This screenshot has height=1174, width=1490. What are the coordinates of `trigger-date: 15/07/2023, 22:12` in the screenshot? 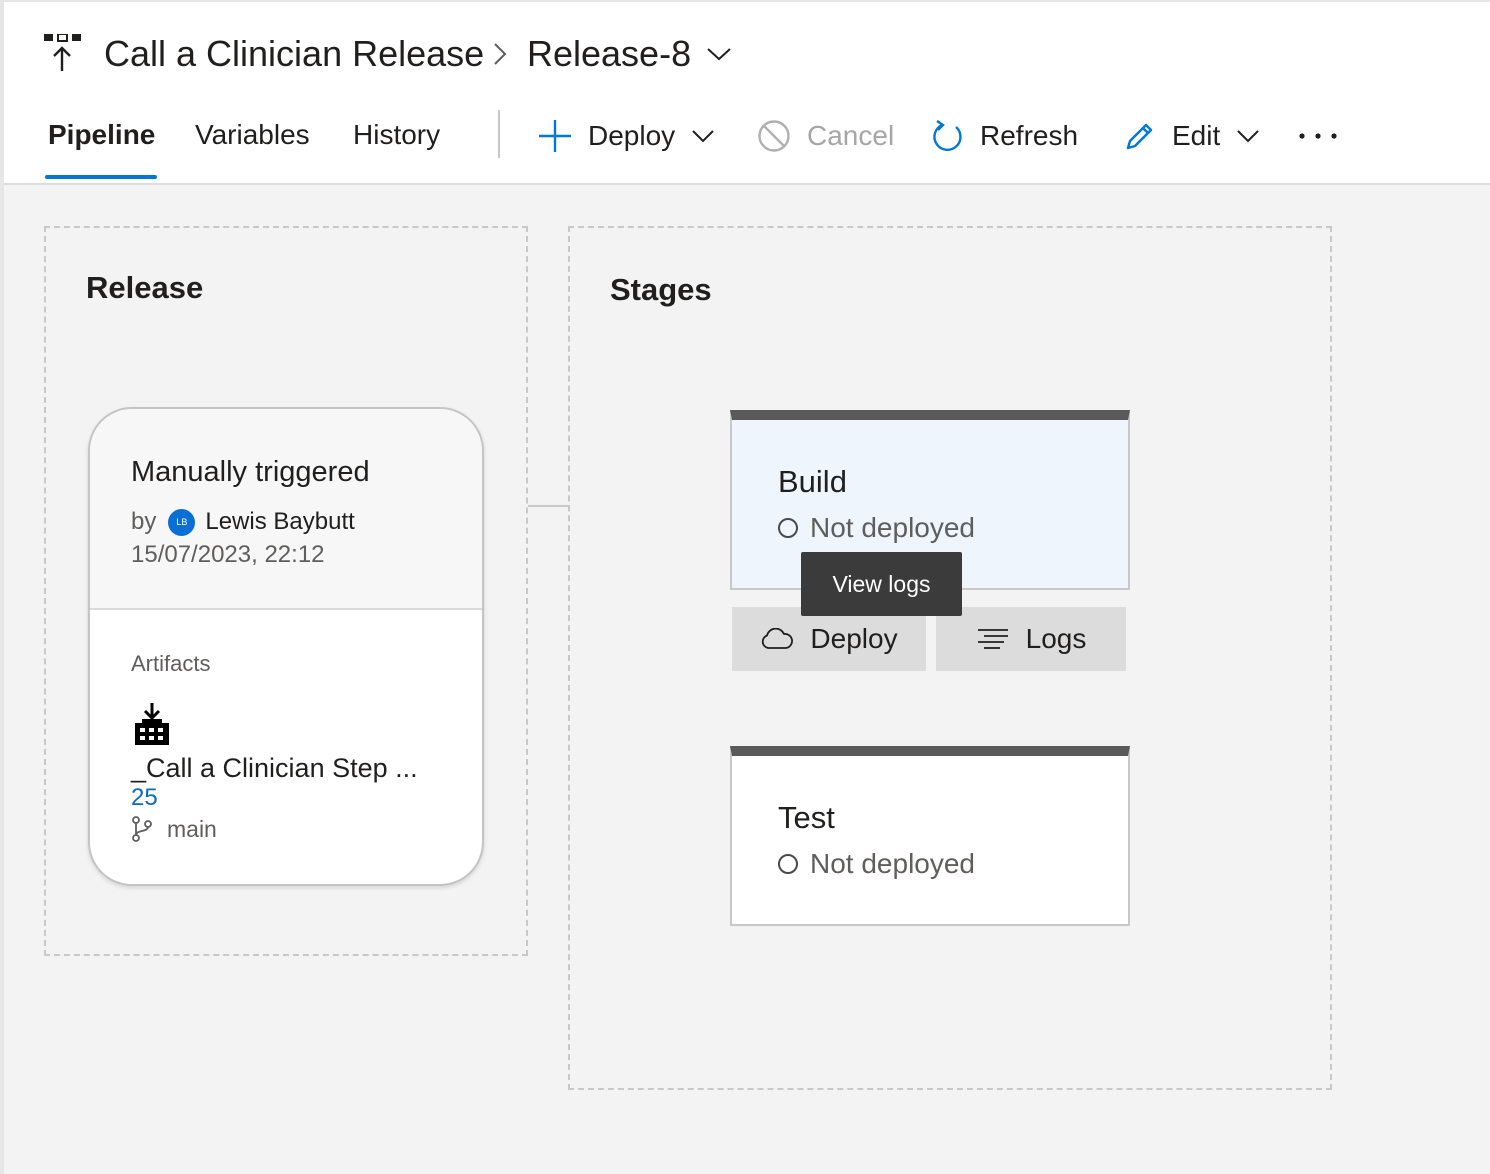 It's located at (228, 554).